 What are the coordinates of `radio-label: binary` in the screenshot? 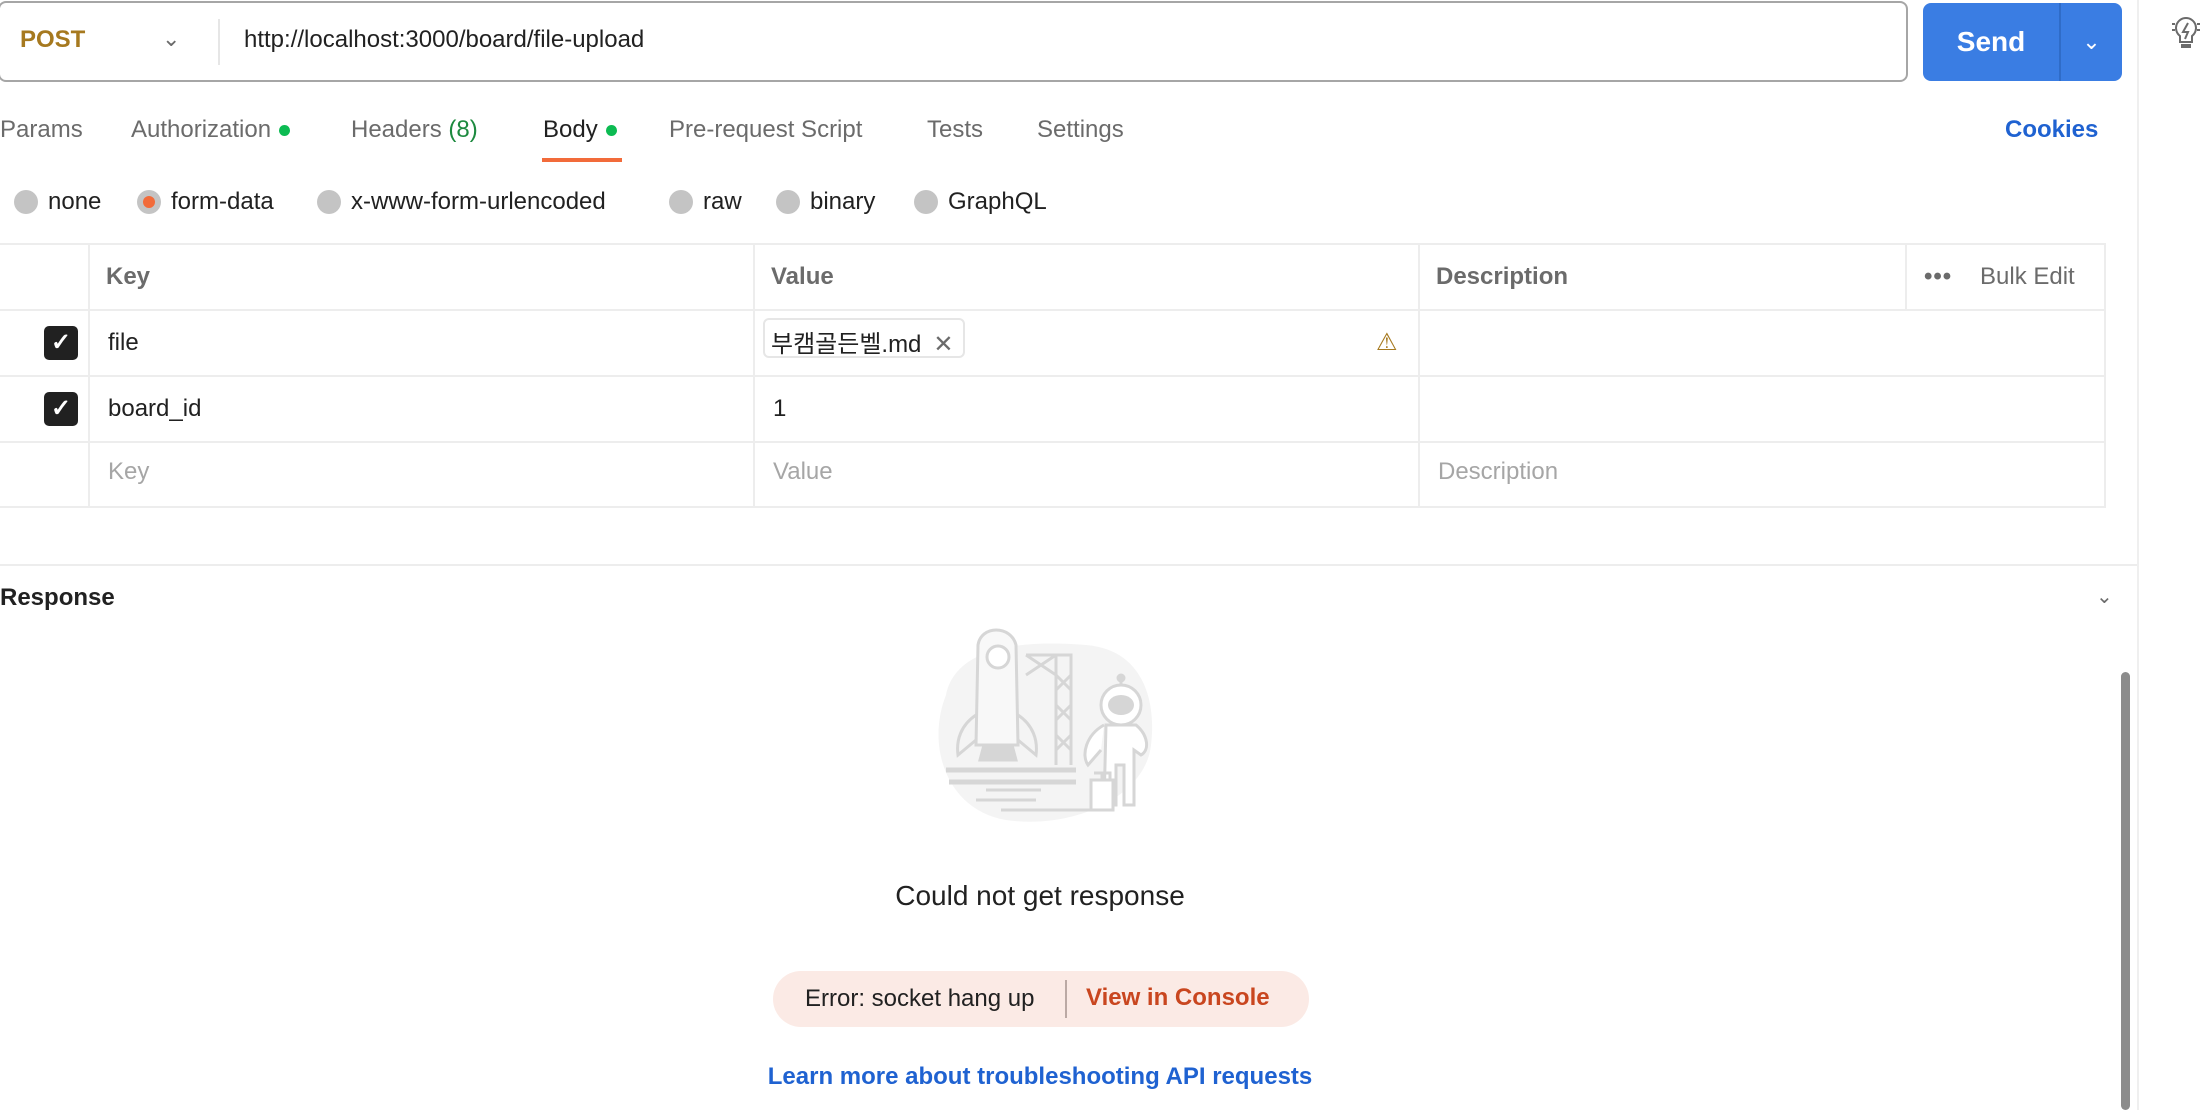 It's located at (843, 201).